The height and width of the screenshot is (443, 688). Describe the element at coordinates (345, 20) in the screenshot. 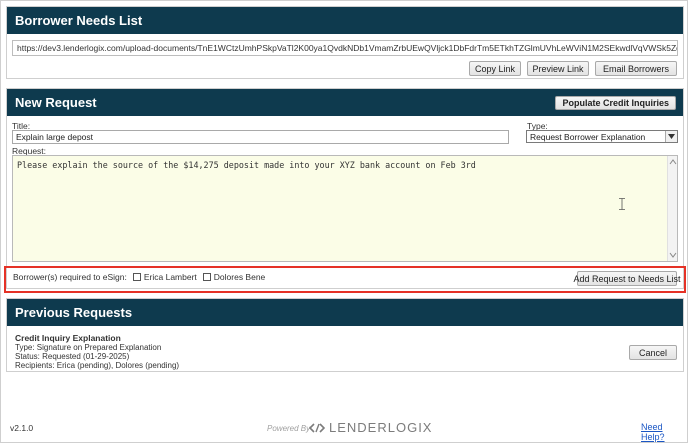

I see `needs-list-header: Borrower Needs List` at that location.